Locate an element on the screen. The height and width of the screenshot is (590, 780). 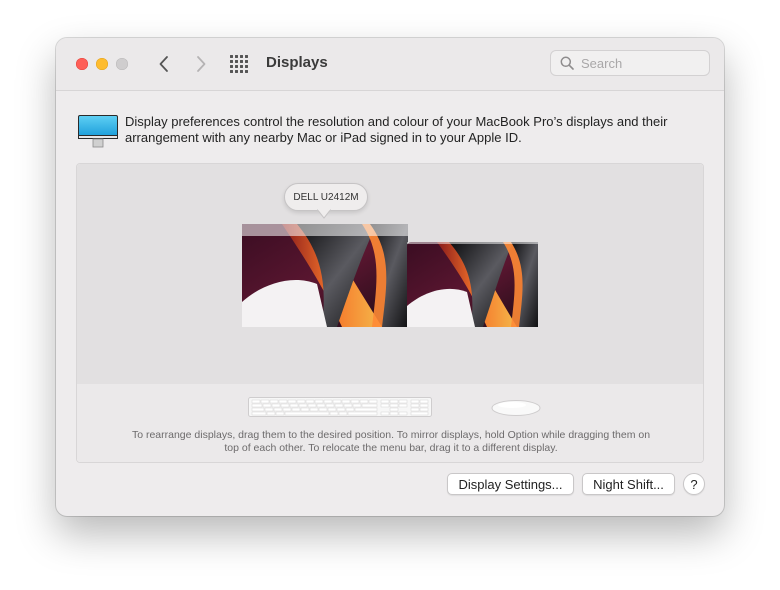
chevron-right-icon is located at coordinates (201, 64).